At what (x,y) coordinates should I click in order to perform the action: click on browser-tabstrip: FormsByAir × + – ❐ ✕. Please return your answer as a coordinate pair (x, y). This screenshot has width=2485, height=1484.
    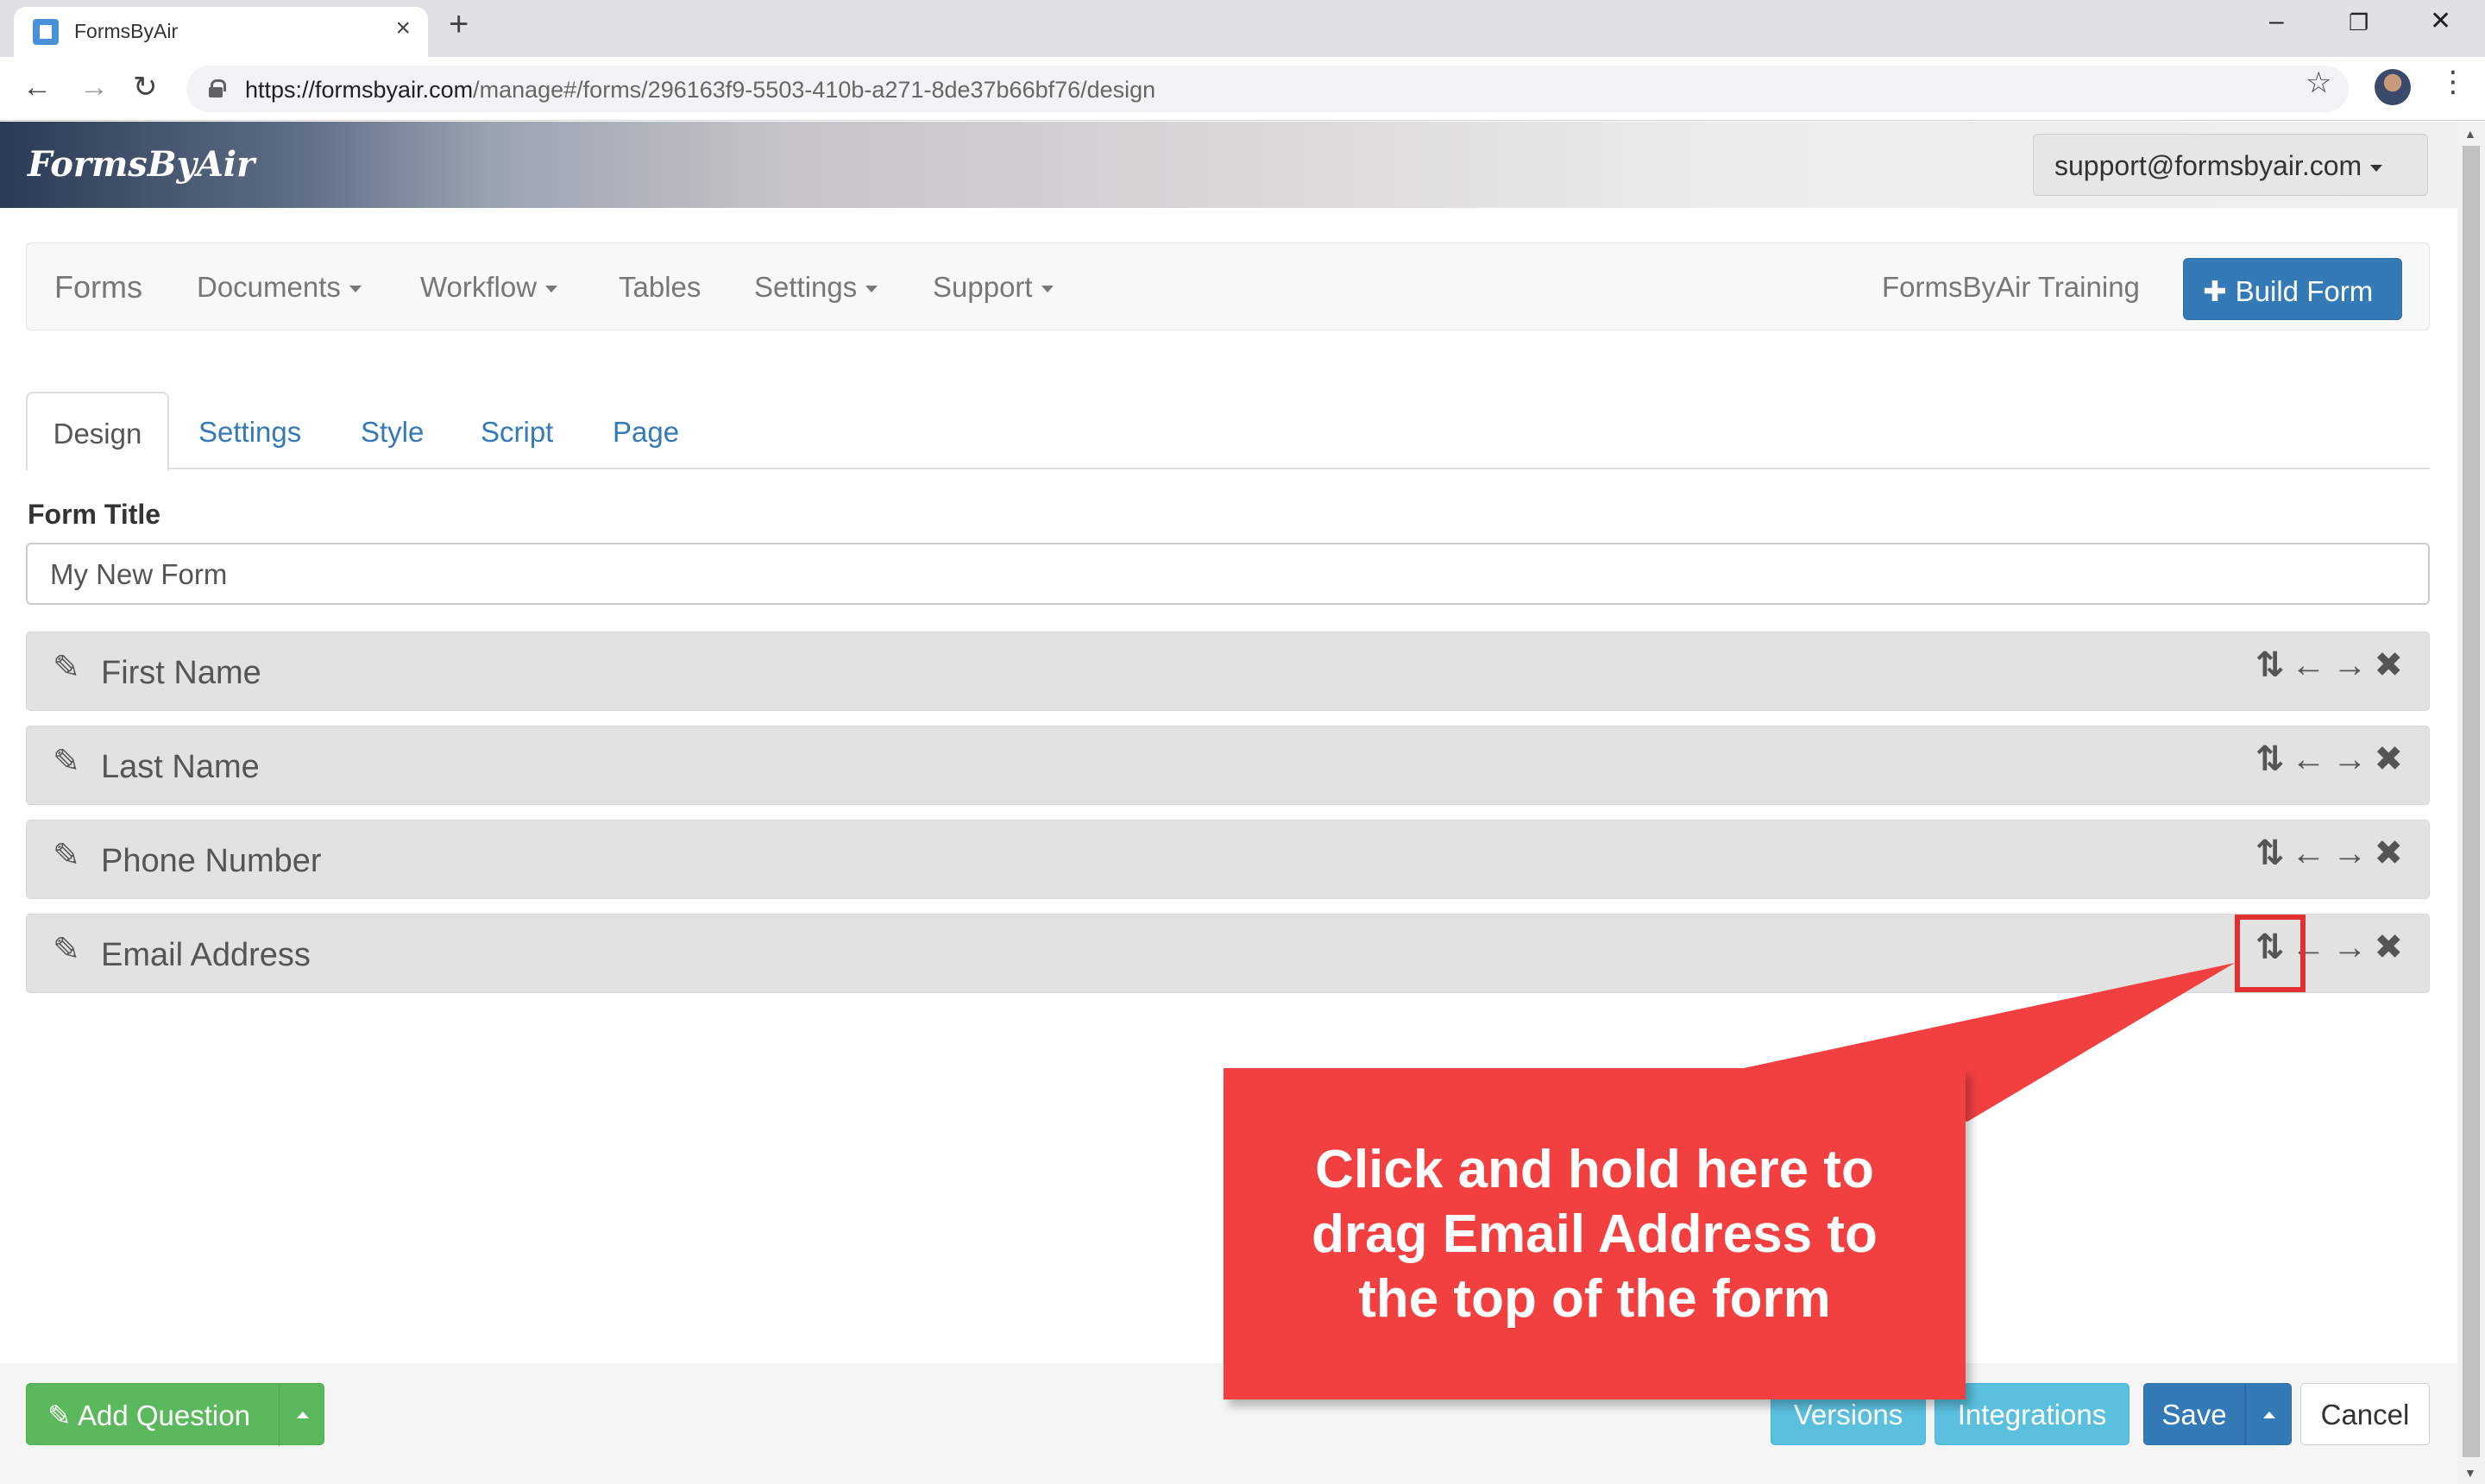
    Looking at the image, I should click on (1242, 29).